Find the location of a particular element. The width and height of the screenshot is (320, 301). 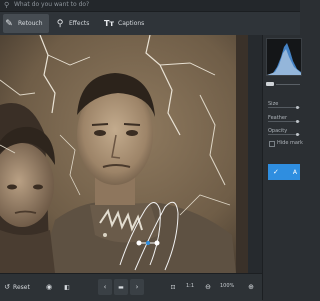

folder-icon: ▬ is located at coordinates (121, 287).